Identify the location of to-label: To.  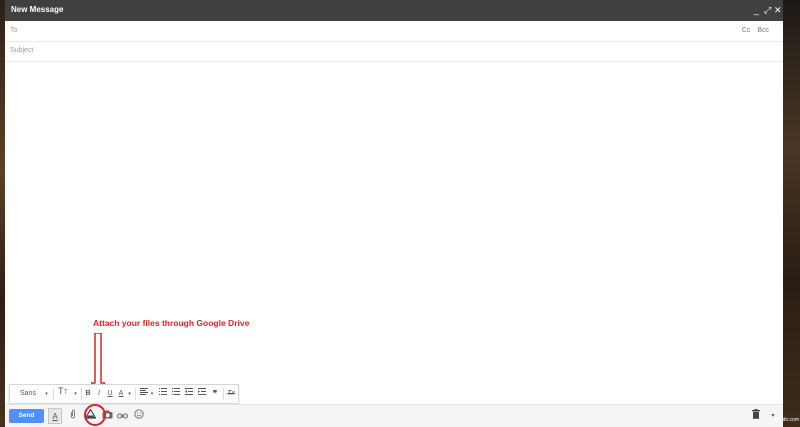
(14, 30).